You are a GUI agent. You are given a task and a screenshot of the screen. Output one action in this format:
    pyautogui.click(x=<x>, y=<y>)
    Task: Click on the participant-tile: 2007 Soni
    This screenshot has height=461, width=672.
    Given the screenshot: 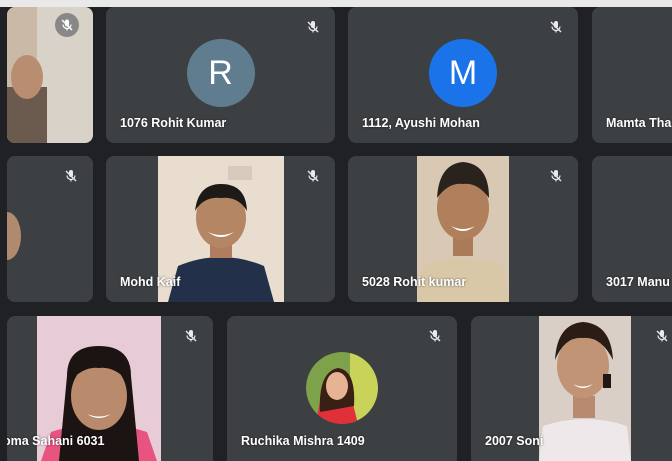 What is the action you would take?
    pyautogui.click(x=571, y=388)
    